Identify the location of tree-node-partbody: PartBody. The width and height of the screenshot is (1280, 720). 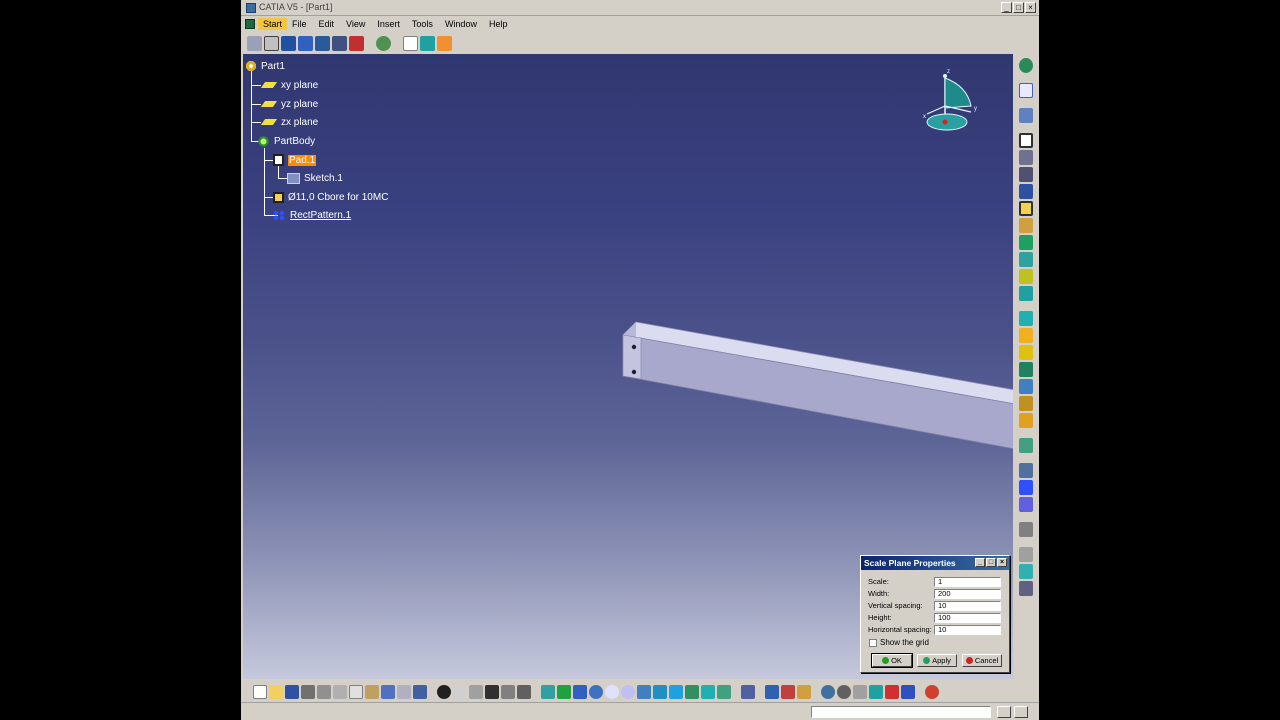
(286, 141).